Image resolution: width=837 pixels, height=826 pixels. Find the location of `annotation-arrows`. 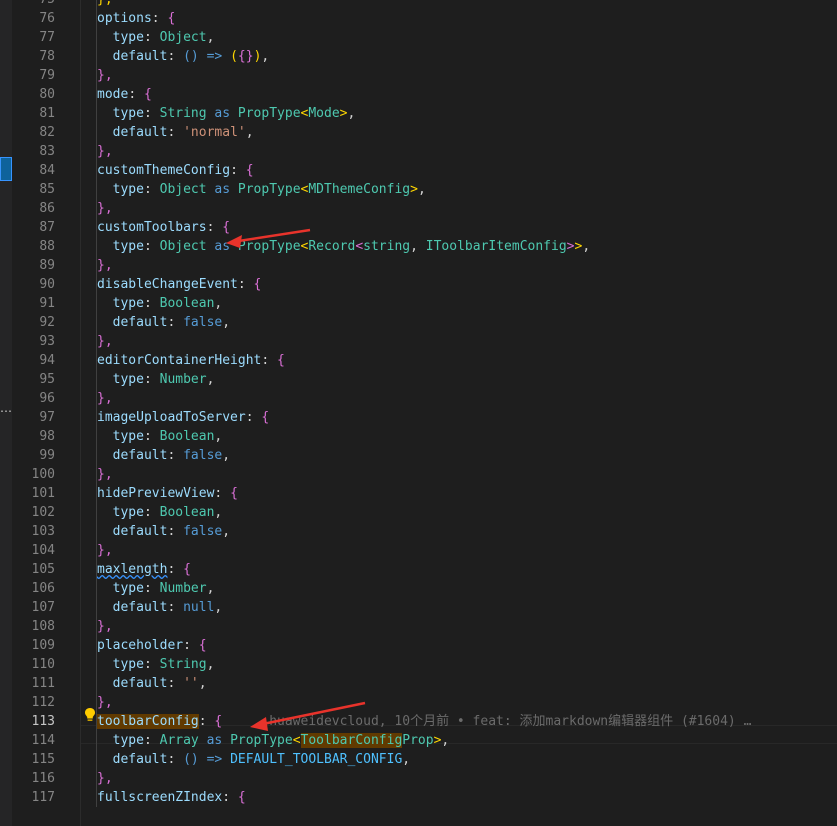

annotation-arrows is located at coordinates (296, 479).